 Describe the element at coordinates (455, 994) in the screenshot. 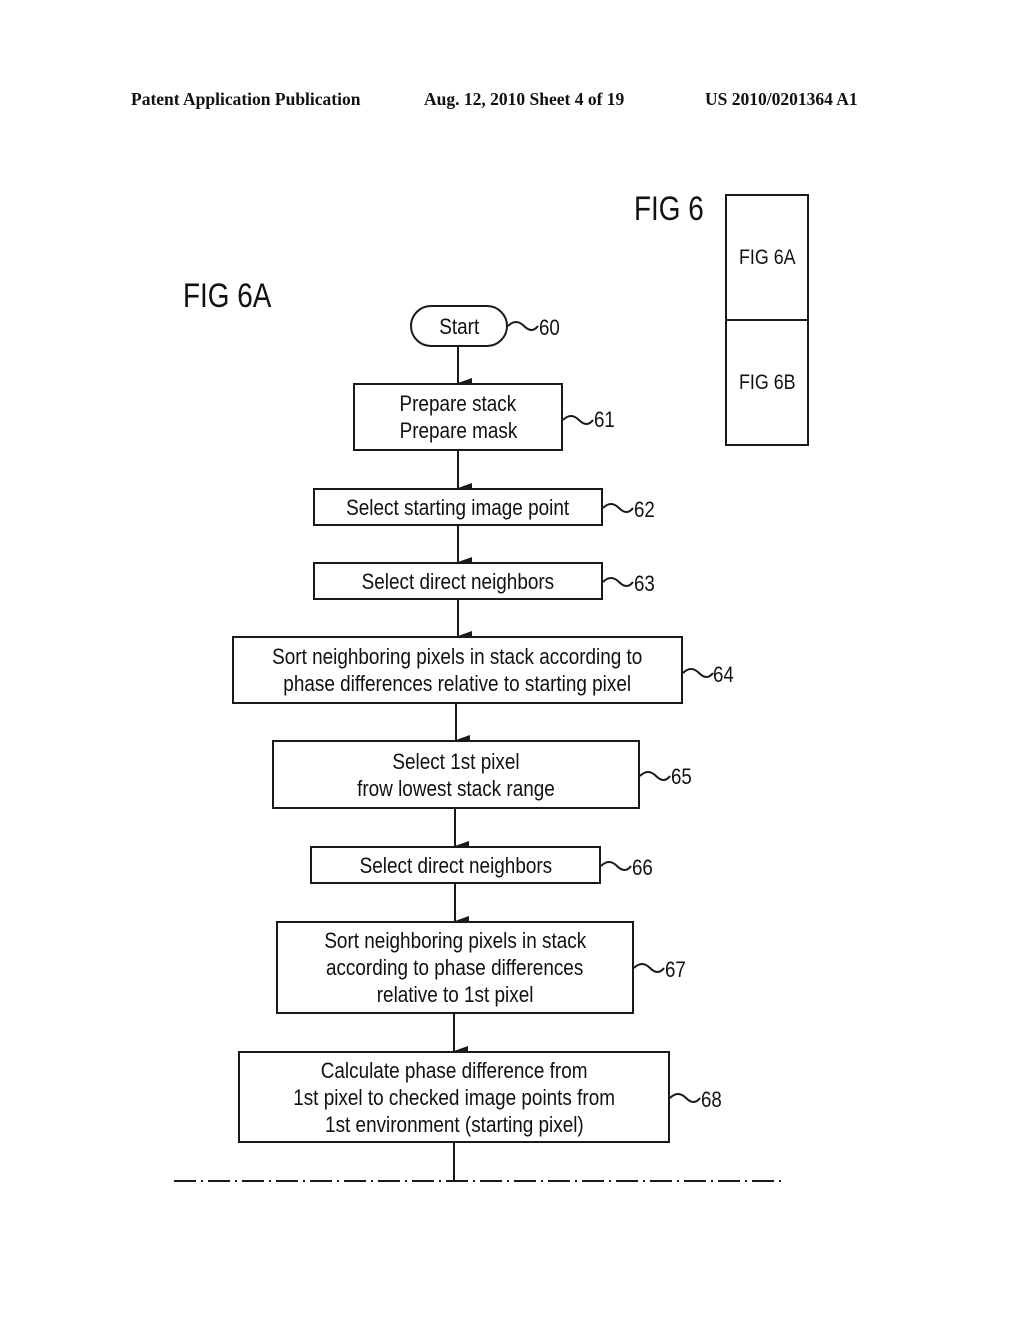

I see `node-text: relative to 1st pixel` at that location.